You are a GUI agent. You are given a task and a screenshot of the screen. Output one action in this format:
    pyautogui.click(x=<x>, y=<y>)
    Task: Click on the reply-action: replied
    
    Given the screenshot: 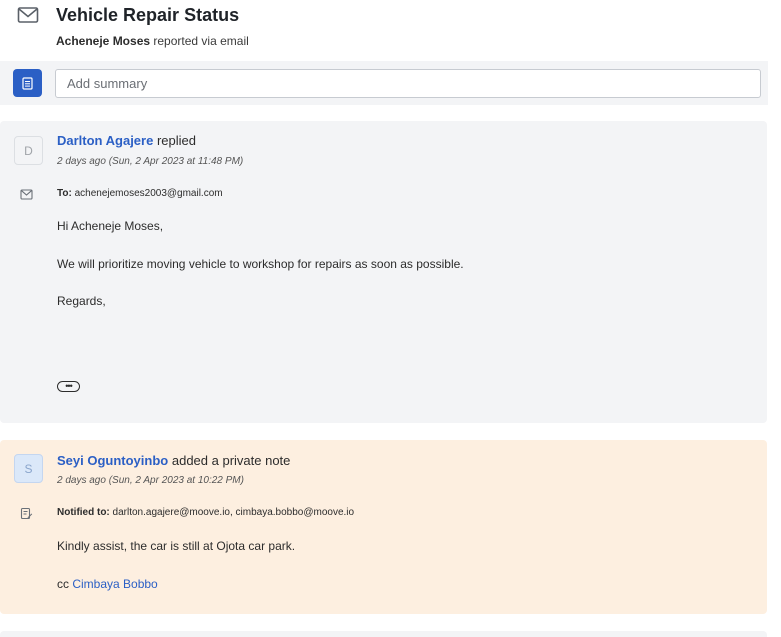 What is the action you would take?
    pyautogui.click(x=176, y=140)
    